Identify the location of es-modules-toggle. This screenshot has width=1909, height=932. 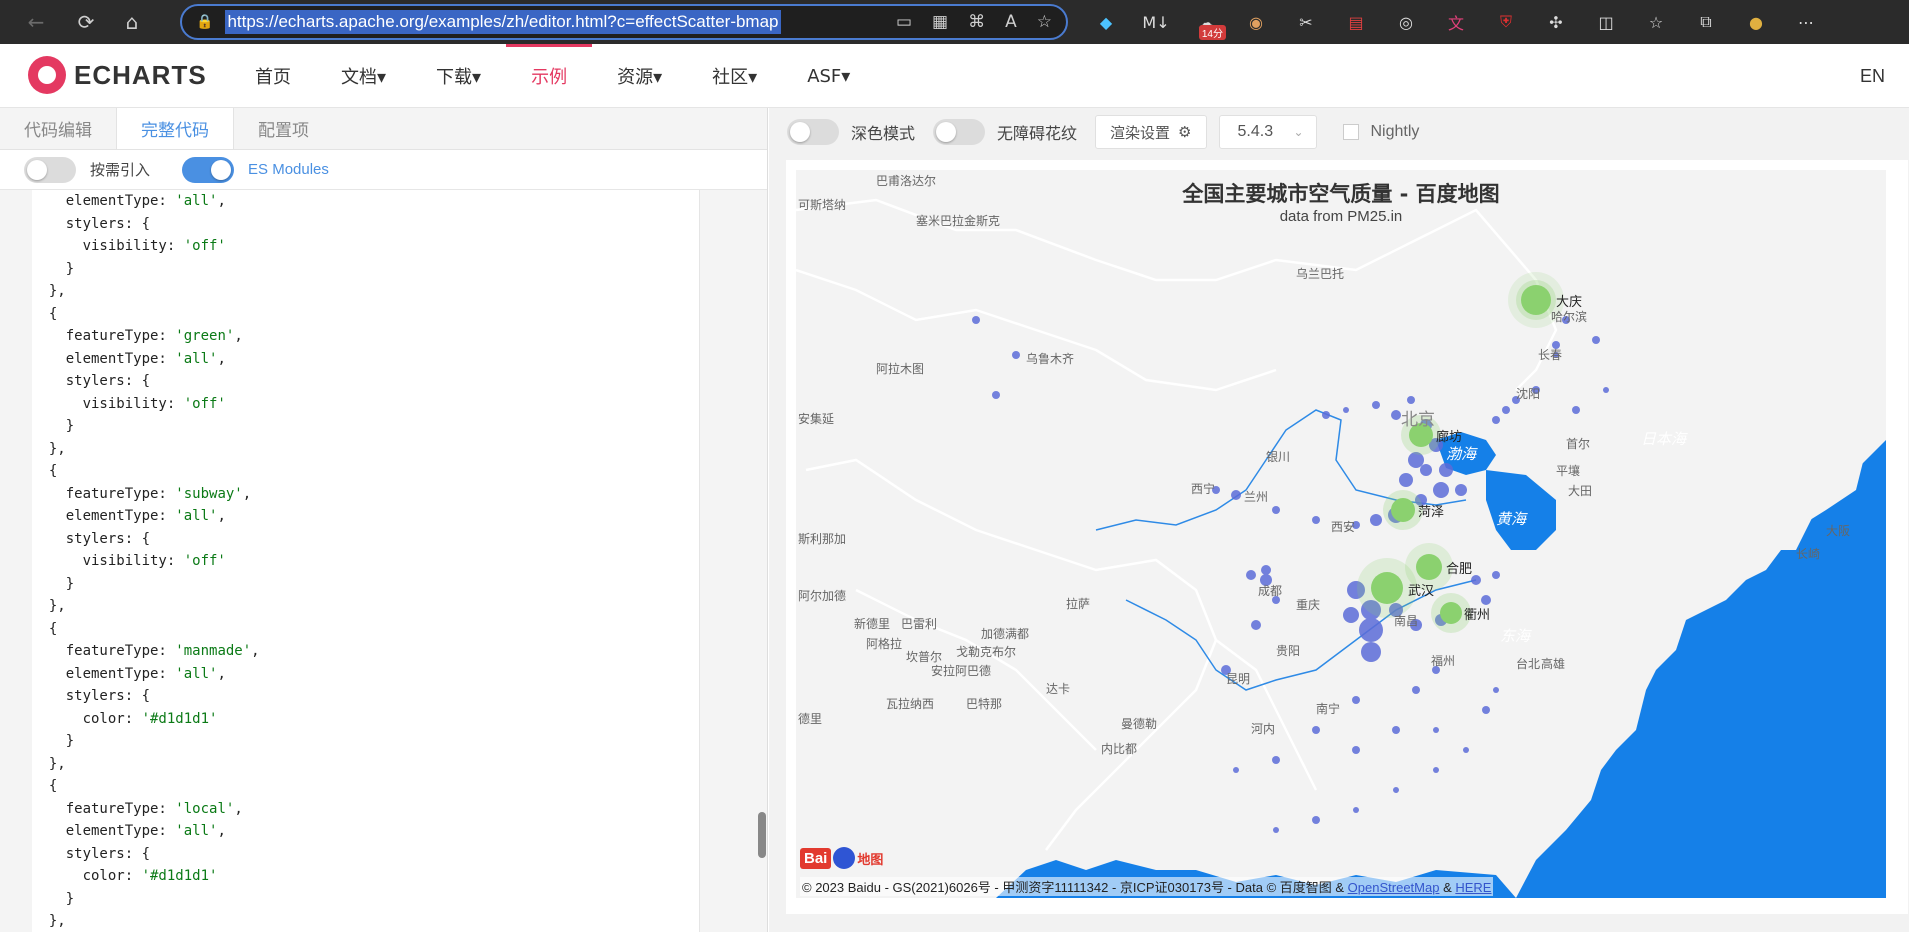
(208, 169).